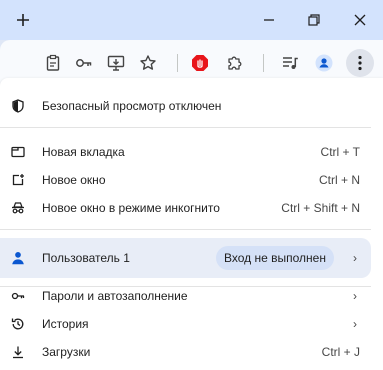 The width and height of the screenshot is (383, 370). Describe the element at coordinates (74, 180) in the screenshot. I see `menu-item-label: Новое окно` at that location.